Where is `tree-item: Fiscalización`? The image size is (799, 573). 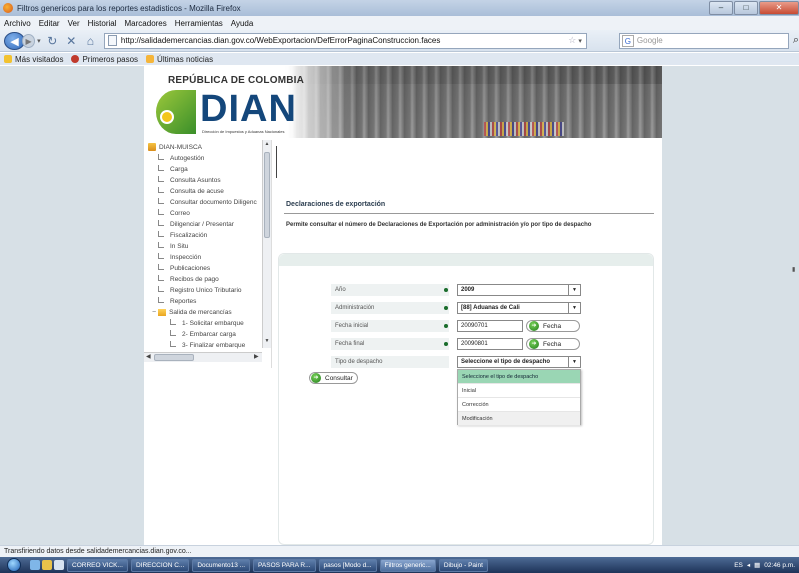 tree-item: Fiscalización is located at coordinates (182, 235).